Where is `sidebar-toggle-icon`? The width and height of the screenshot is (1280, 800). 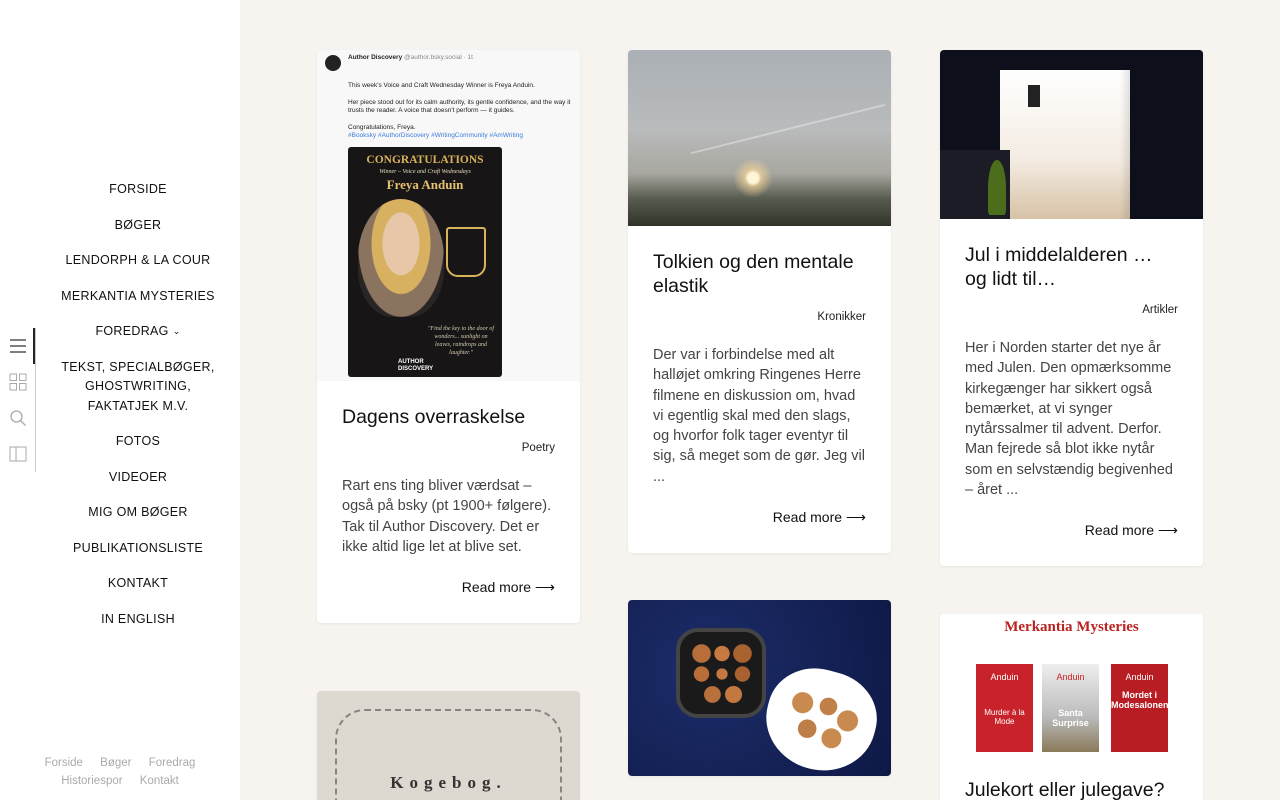 sidebar-toggle-icon is located at coordinates (18, 454).